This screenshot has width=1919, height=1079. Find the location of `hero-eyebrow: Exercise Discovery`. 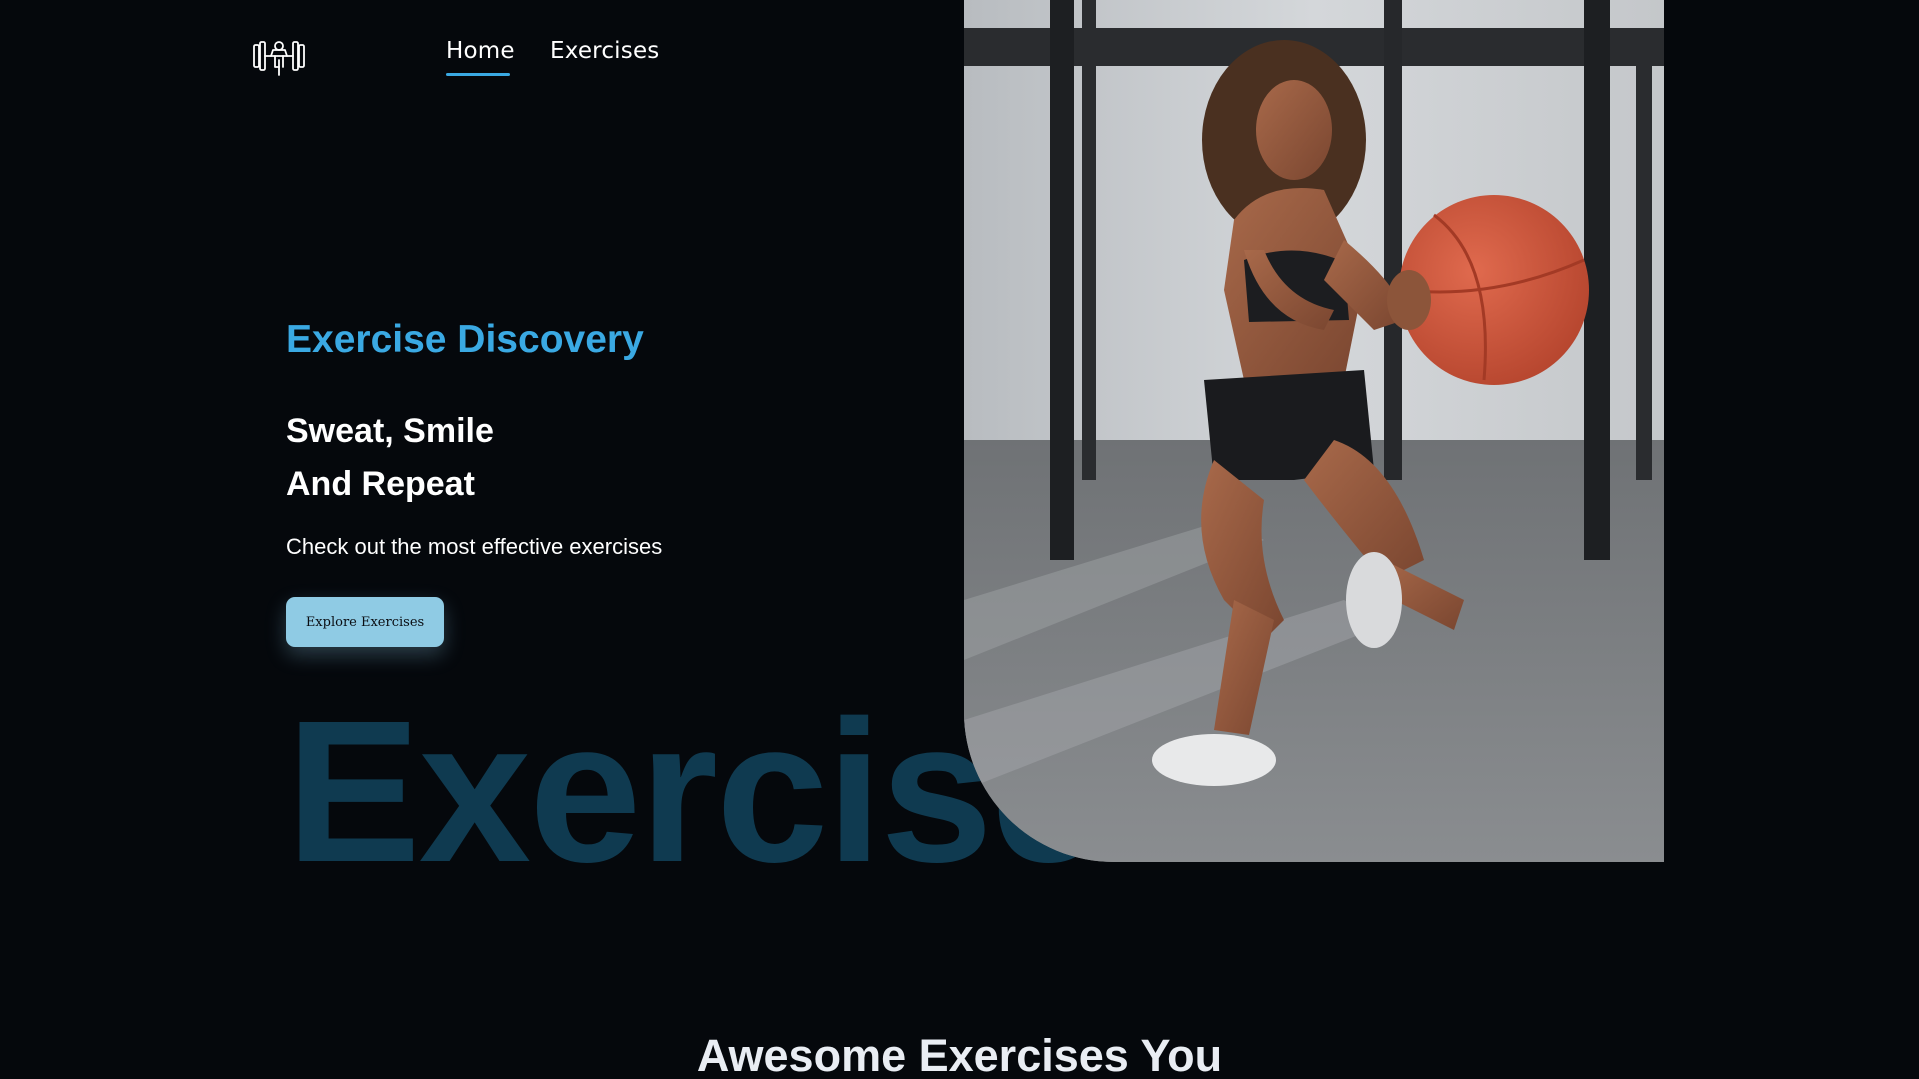

hero-eyebrow: Exercise Discovery is located at coordinates (465, 339).